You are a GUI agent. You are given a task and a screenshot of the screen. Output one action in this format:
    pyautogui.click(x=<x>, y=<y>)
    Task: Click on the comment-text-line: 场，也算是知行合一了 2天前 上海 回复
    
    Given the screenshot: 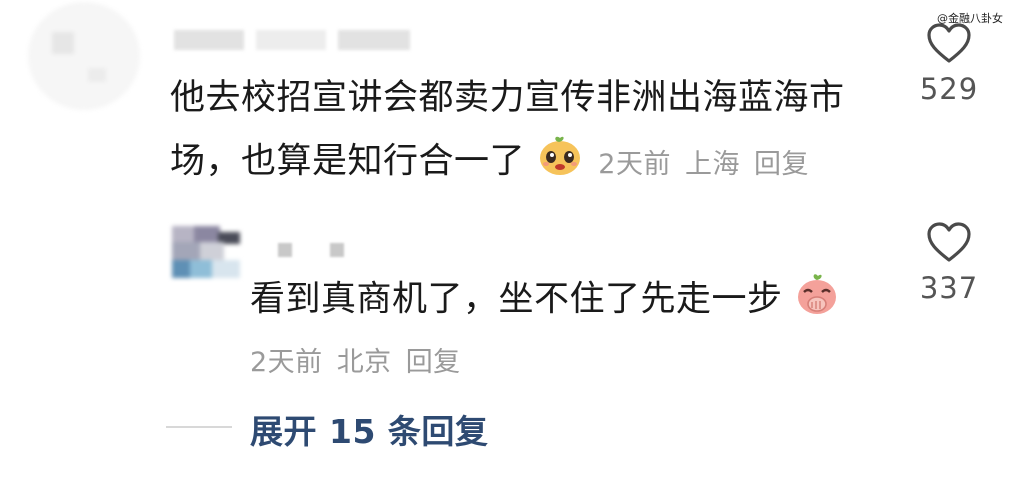 What is the action you would take?
    pyautogui.click(x=496, y=162)
    